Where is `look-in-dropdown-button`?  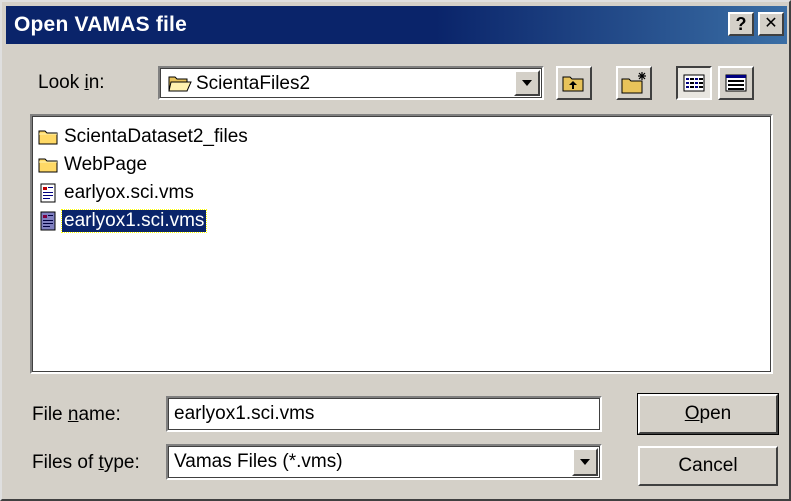
look-in-dropdown-button is located at coordinates (527, 83).